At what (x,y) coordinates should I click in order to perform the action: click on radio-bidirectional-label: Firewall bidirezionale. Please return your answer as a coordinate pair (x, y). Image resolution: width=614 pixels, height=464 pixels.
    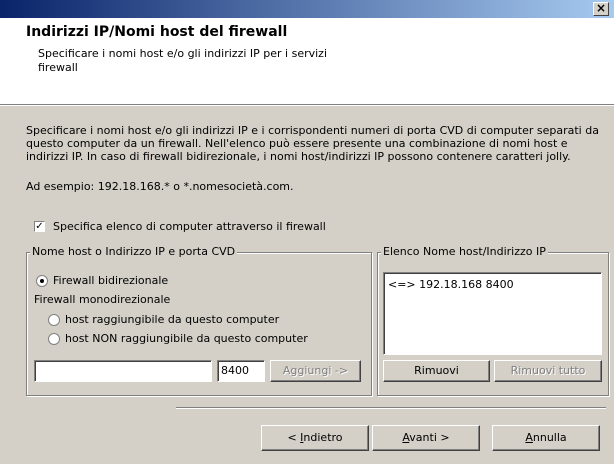
    Looking at the image, I should click on (110, 280).